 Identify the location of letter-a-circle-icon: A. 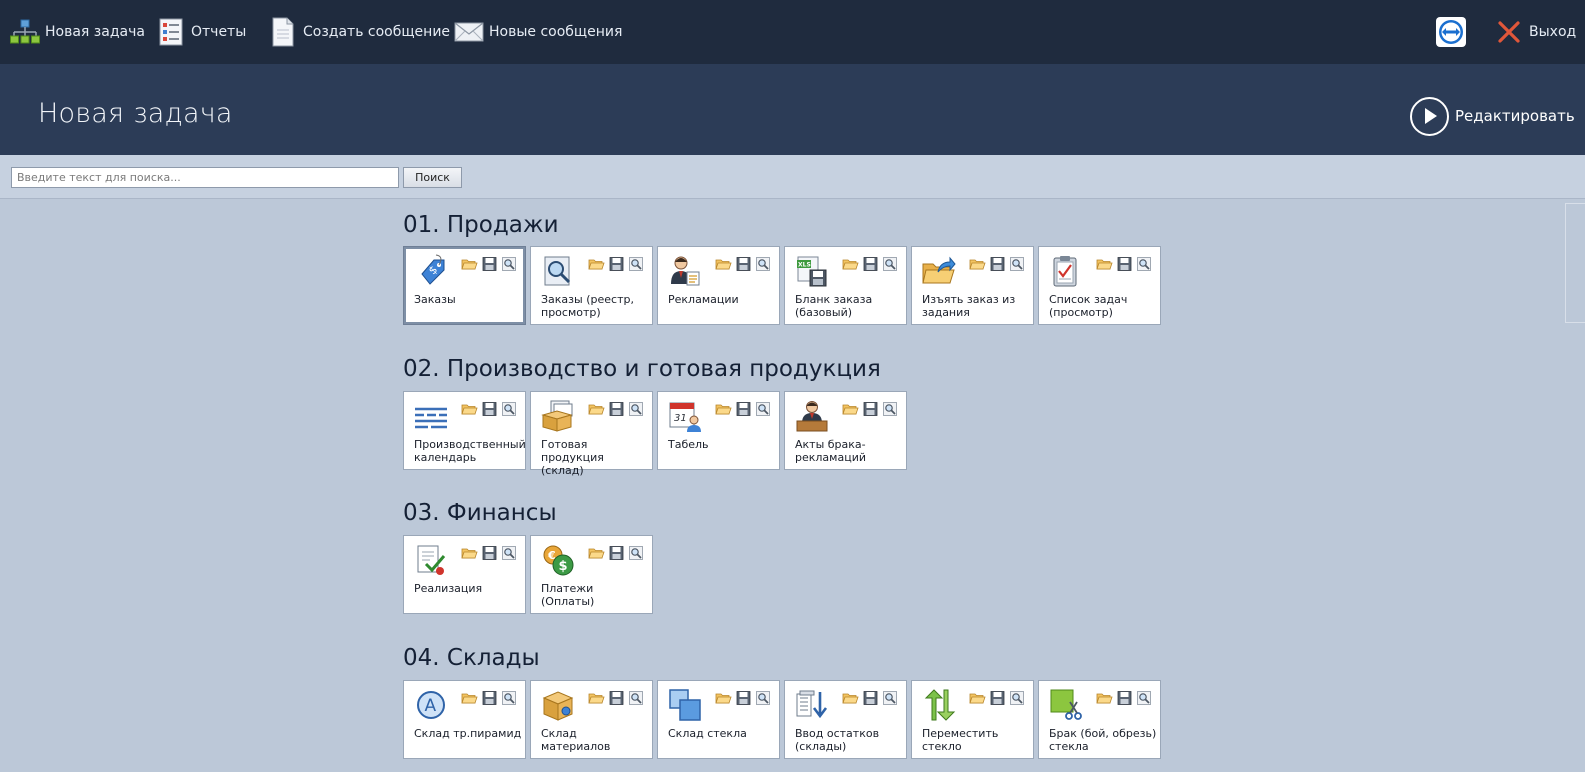
(431, 705).